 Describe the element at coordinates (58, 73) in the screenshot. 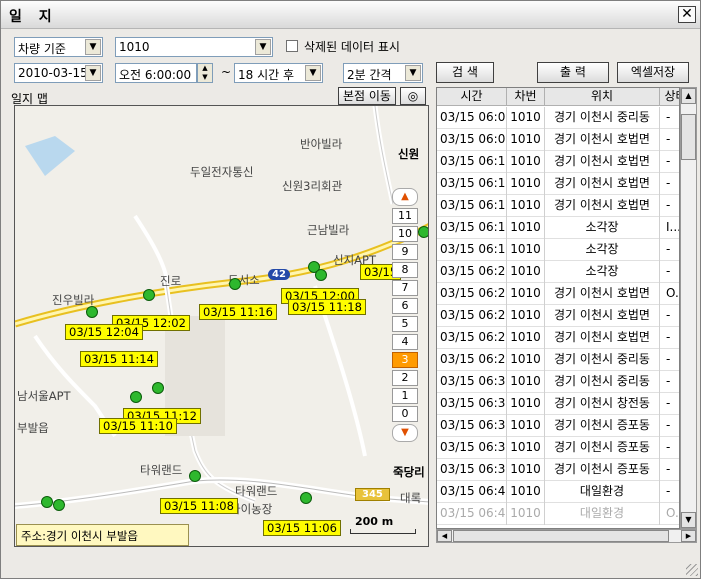

I see `date-picker: 2010-03-15 ▼` at that location.